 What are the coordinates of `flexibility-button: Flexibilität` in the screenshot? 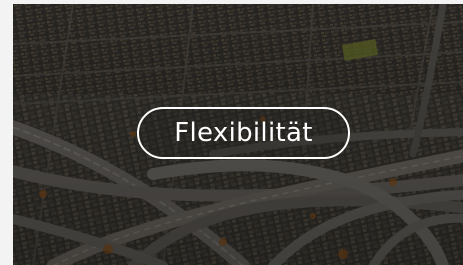 It's located at (243, 133).